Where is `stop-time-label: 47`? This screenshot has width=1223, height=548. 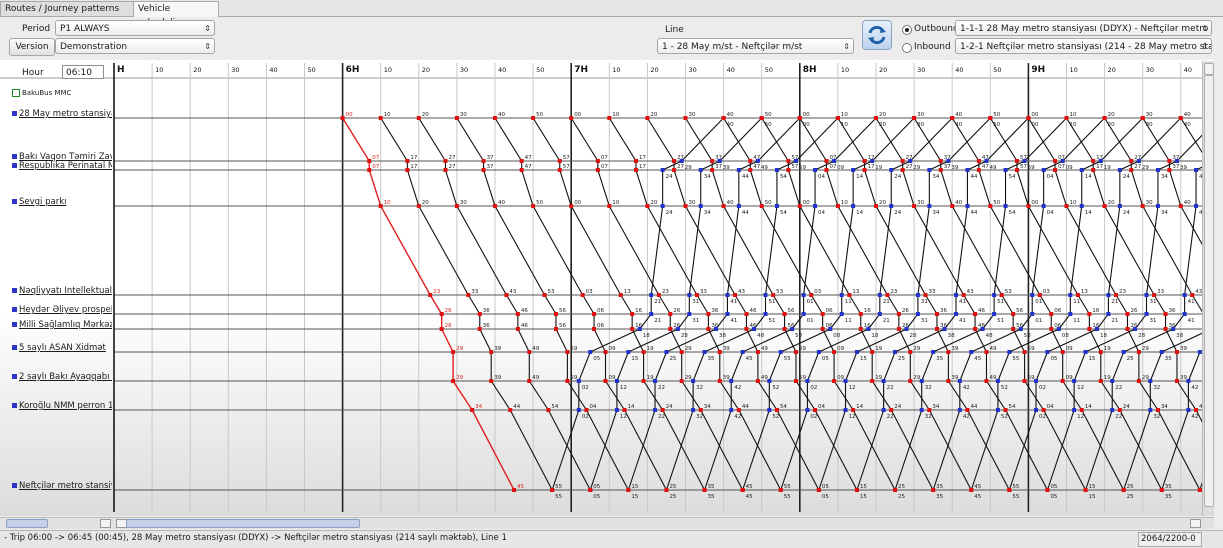 stop-time-label: 47 is located at coordinates (985, 167).